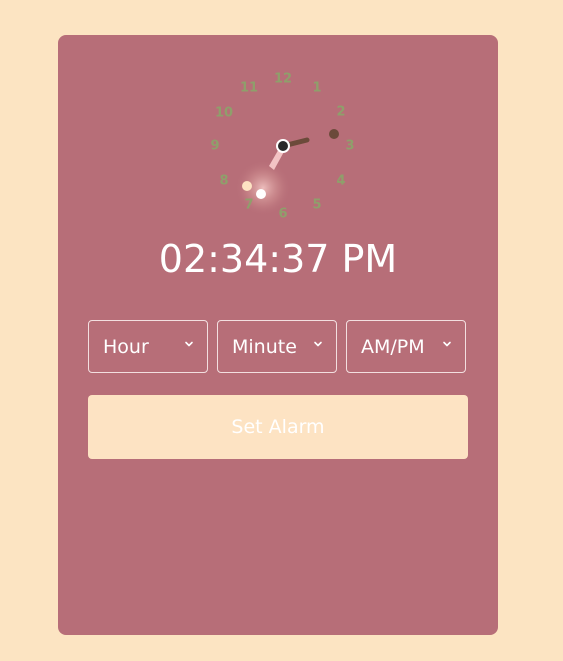 The width and height of the screenshot is (563, 661). I want to click on clock-numeral-4: 4, so click(340, 181).